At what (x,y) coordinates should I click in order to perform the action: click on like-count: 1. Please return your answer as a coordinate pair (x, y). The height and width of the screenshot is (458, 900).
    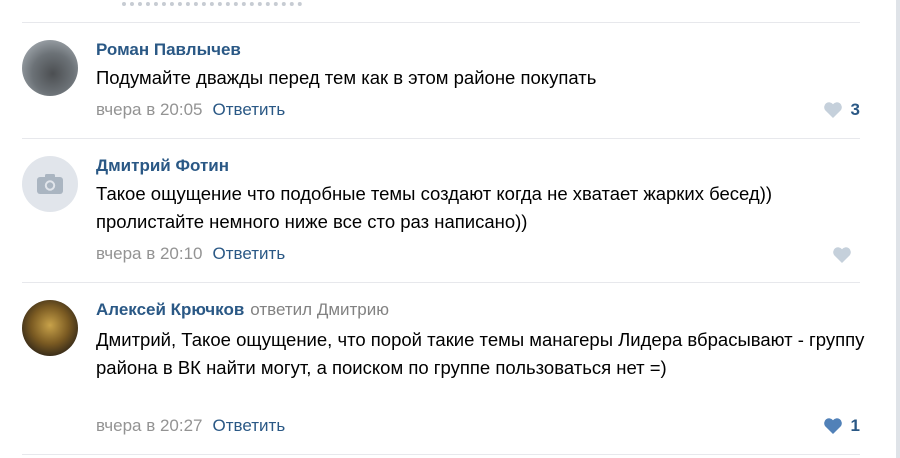
    Looking at the image, I should click on (855, 425).